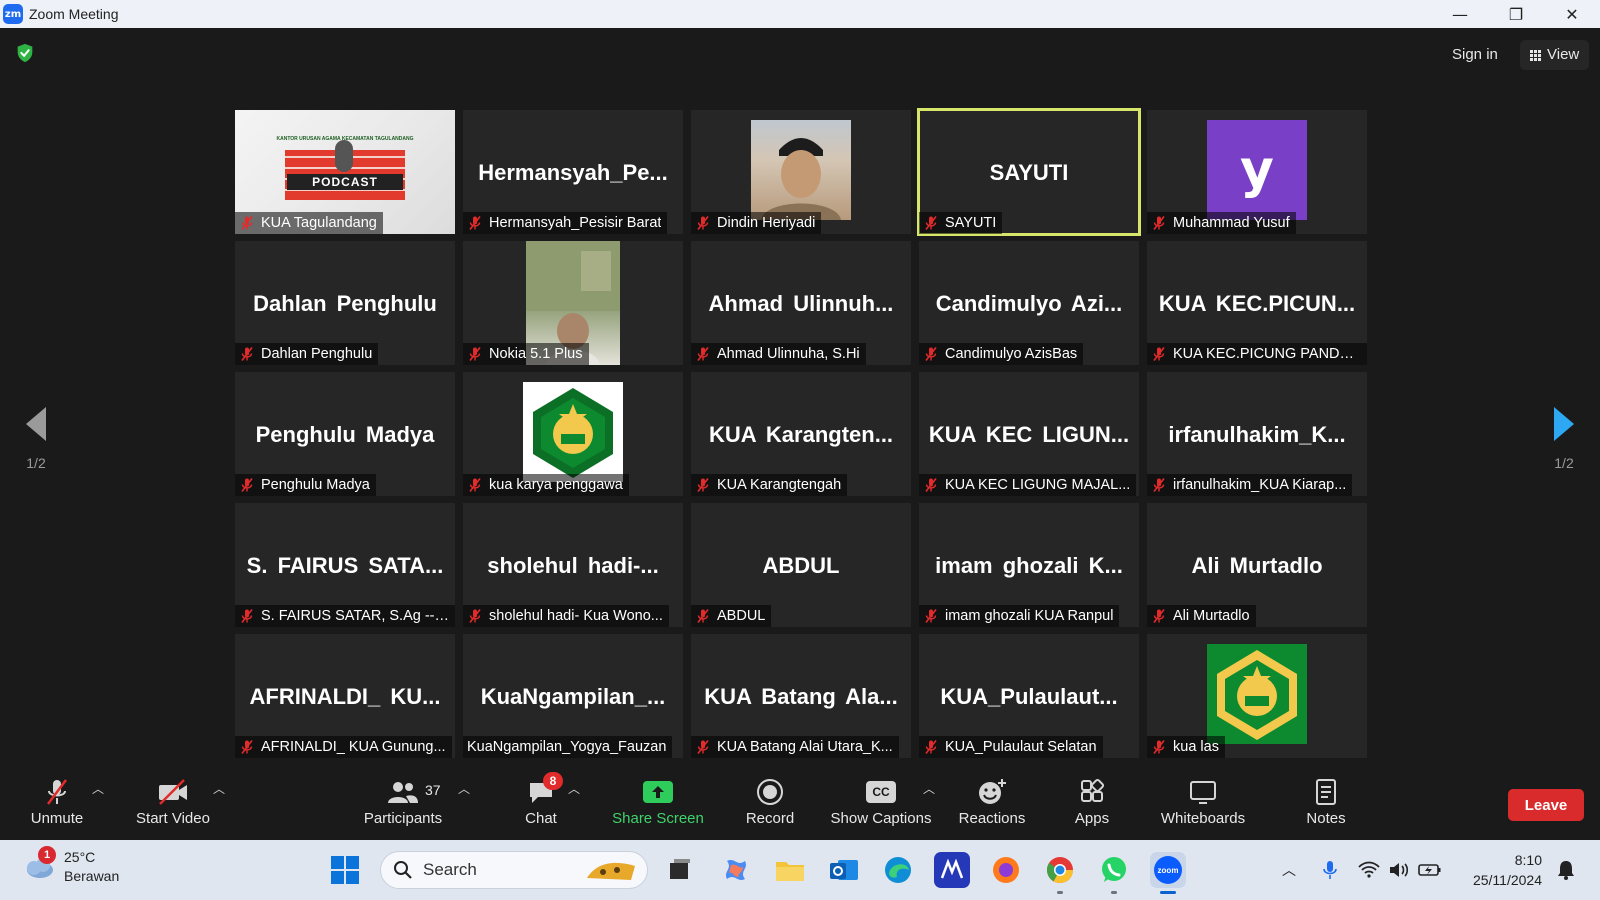 Image resolution: width=1600 pixels, height=900 pixels. I want to click on participant-display-name: SAYUTI, so click(1029, 172).